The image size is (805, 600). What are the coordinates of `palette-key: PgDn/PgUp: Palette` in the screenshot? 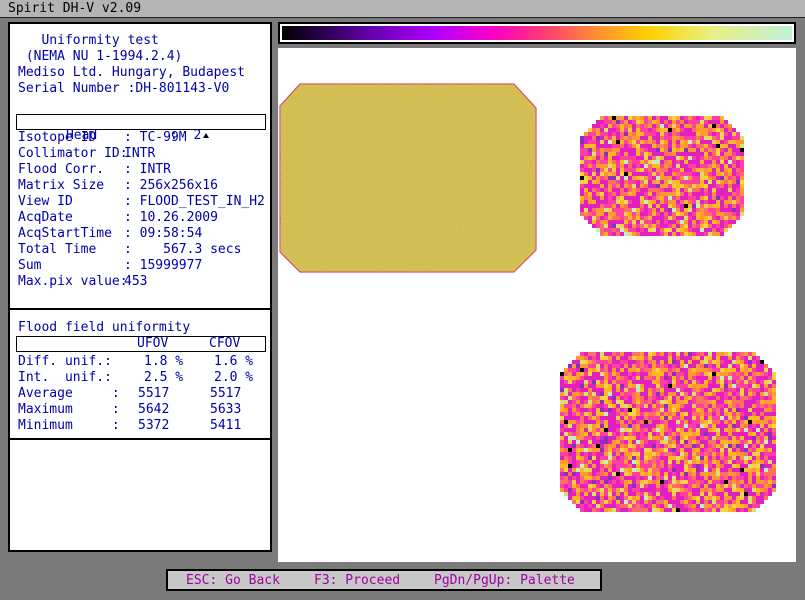 It's located at (504, 580).